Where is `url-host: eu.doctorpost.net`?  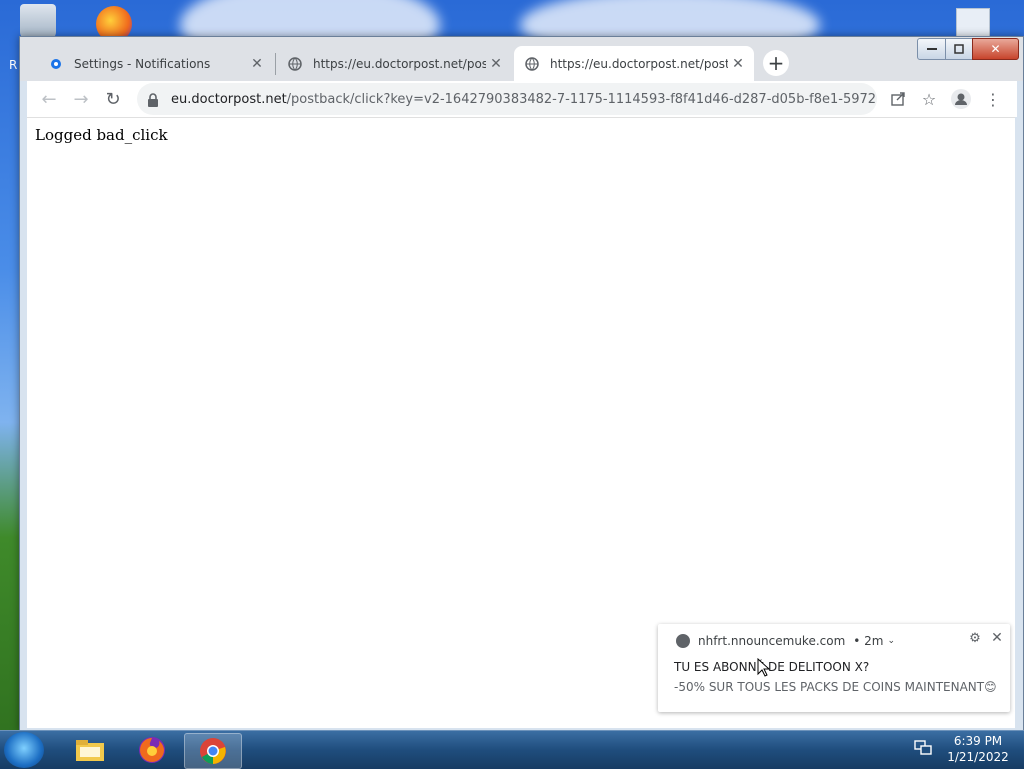
url-host: eu.doctorpost.net is located at coordinates (229, 99).